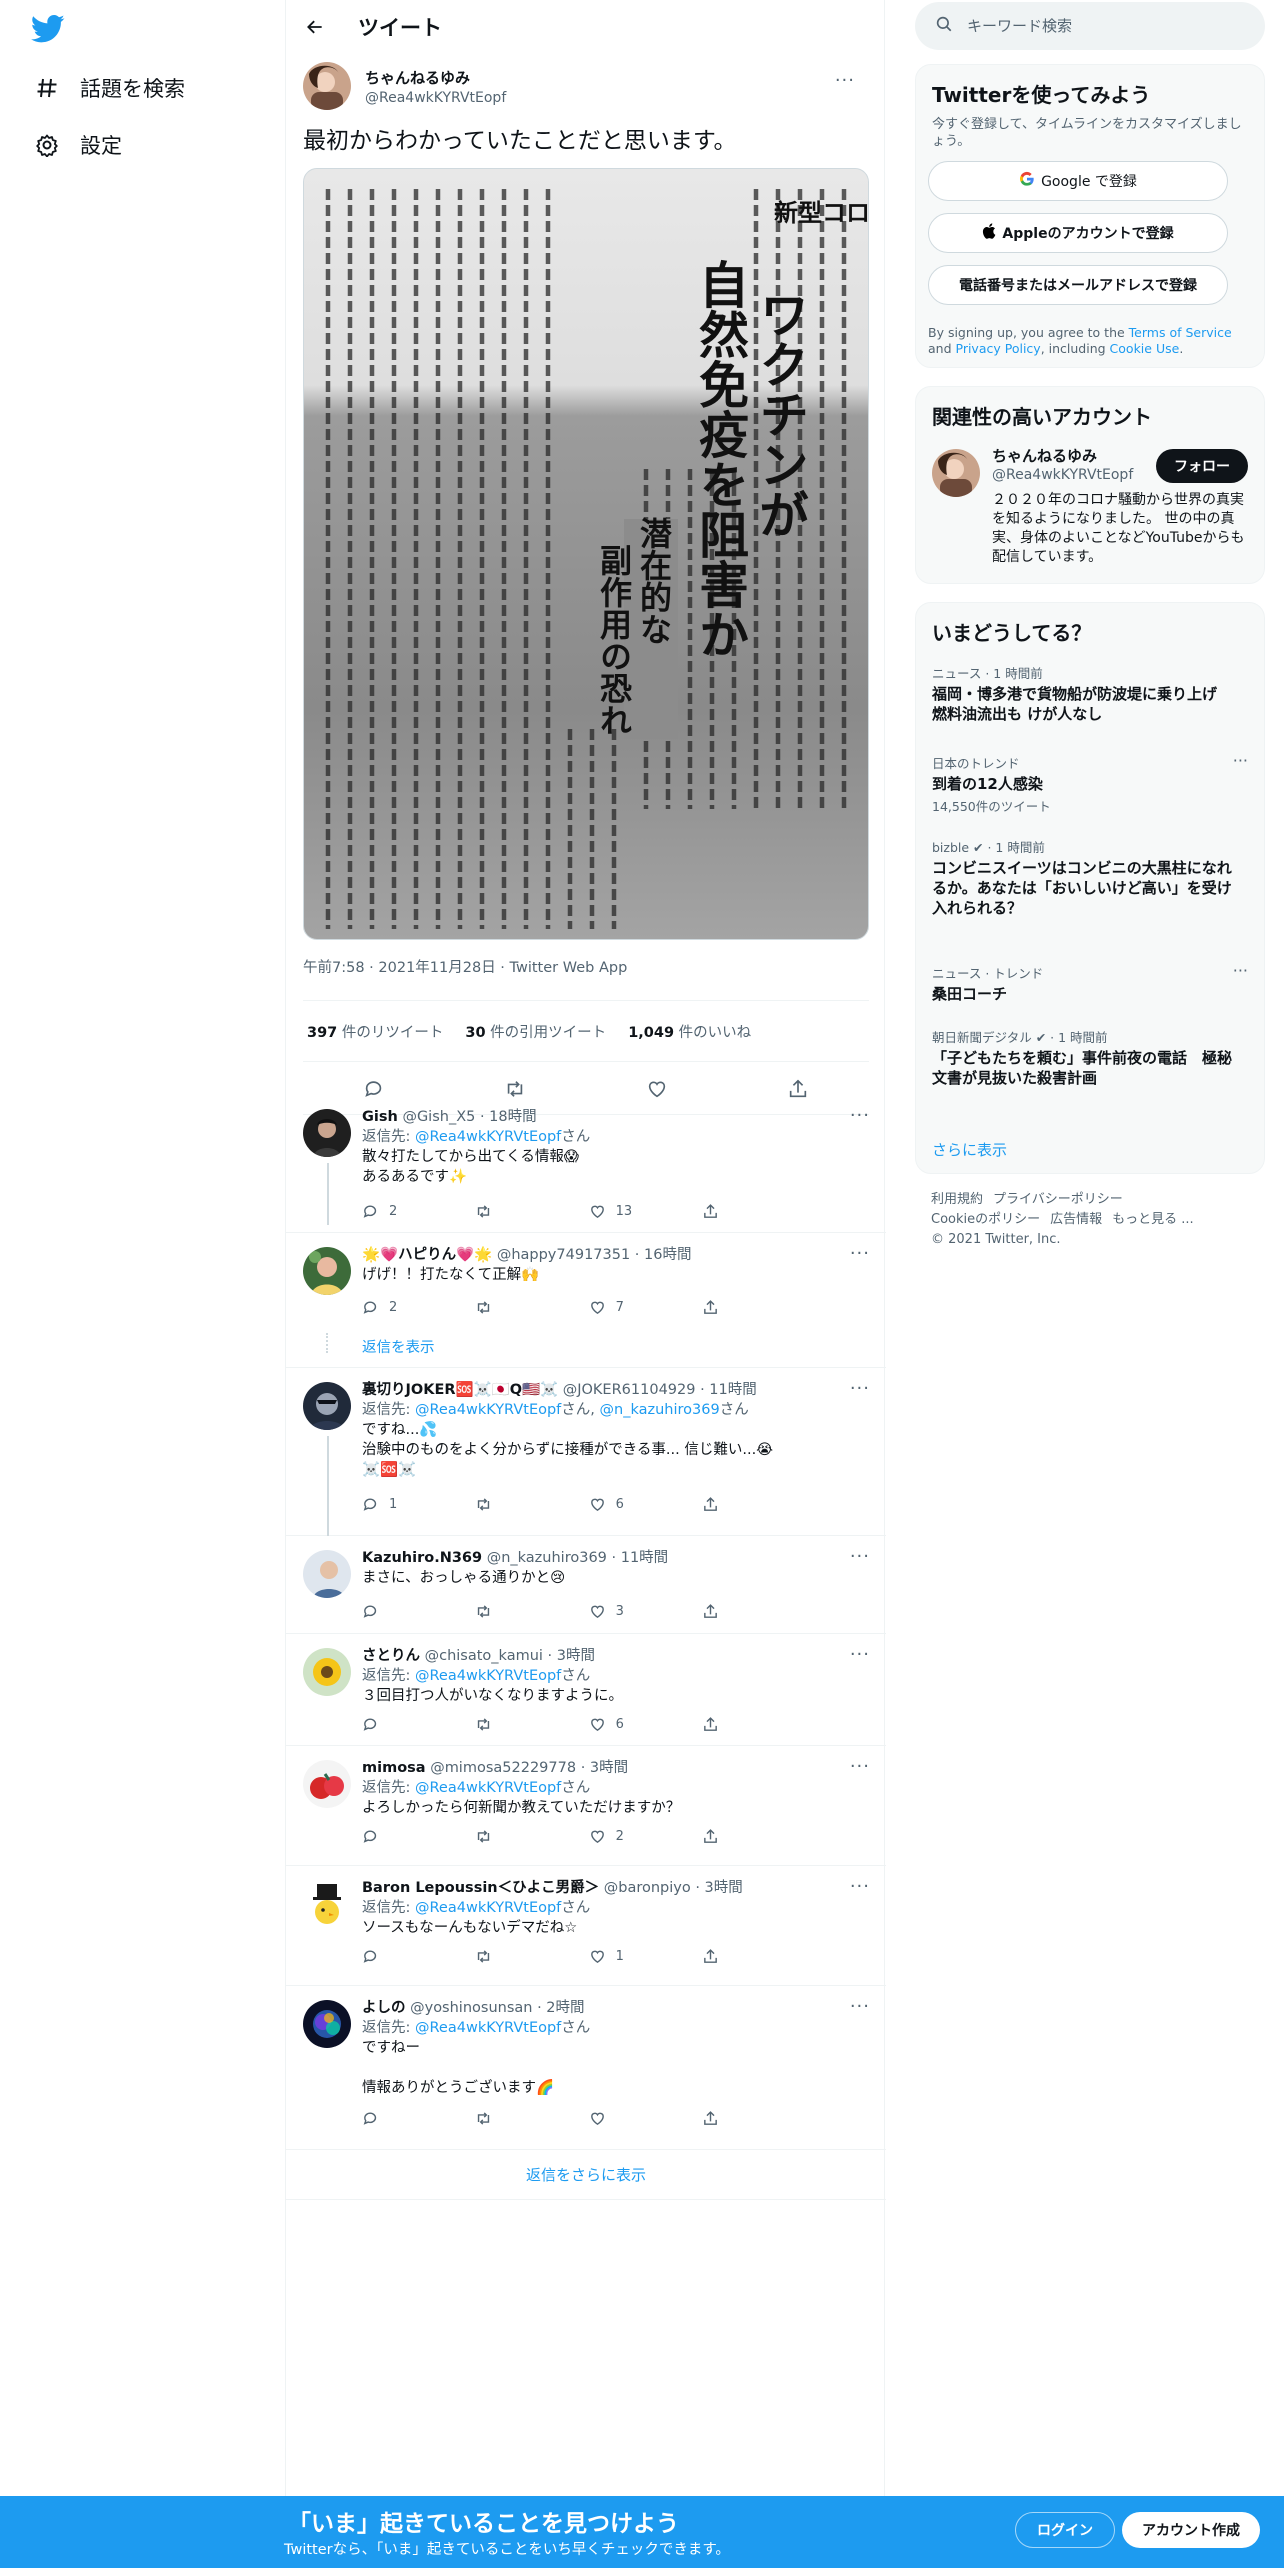 This screenshot has height=2568, width=1284. What do you see at coordinates (998, 348) in the screenshot?
I see `privacy-link: Privacy Policy` at bounding box center [998, 348].